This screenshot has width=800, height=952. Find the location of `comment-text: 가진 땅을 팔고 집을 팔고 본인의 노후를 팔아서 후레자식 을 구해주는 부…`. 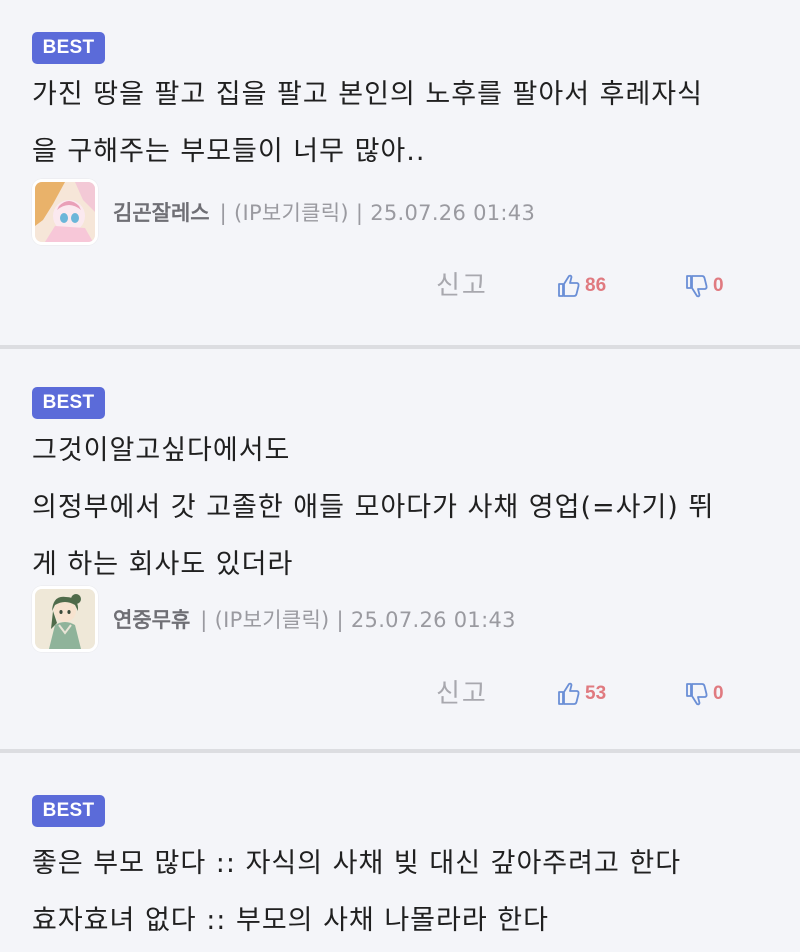

comment-text: 가진 땅을 팔고 집을 팔고 본인의 노후를 팔아서 후레자식 을 구해주는 부… is located at coordinates (402, 123).